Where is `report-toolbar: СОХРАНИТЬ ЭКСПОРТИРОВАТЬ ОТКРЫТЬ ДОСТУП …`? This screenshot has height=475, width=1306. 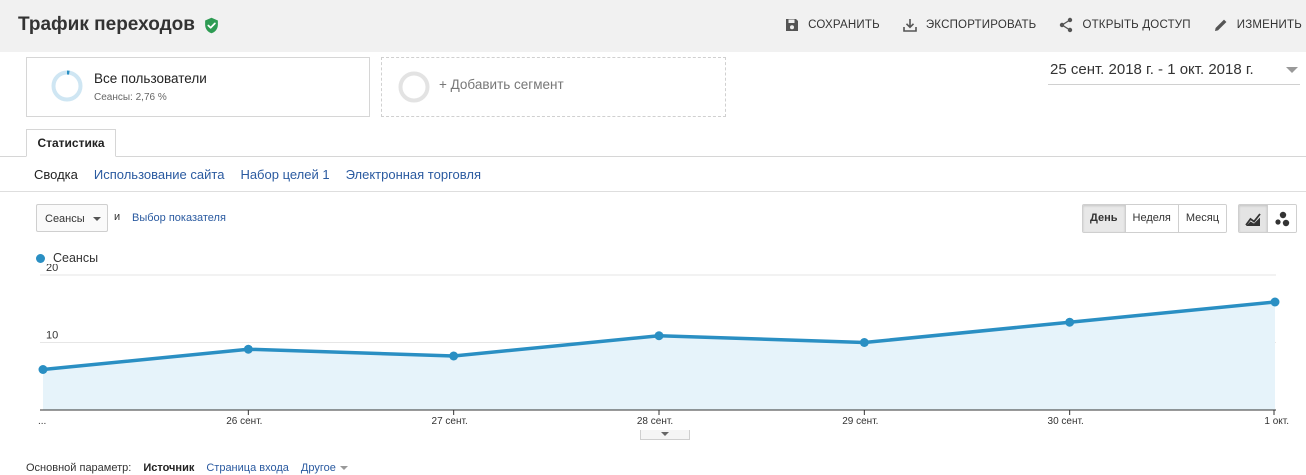 report-toolbar: СОХРАНИТЬ ЭКСПОРТИРОВАТЬ ОТКРЫТЬ ДОСТУП … is located at coordinates (1032, 25).